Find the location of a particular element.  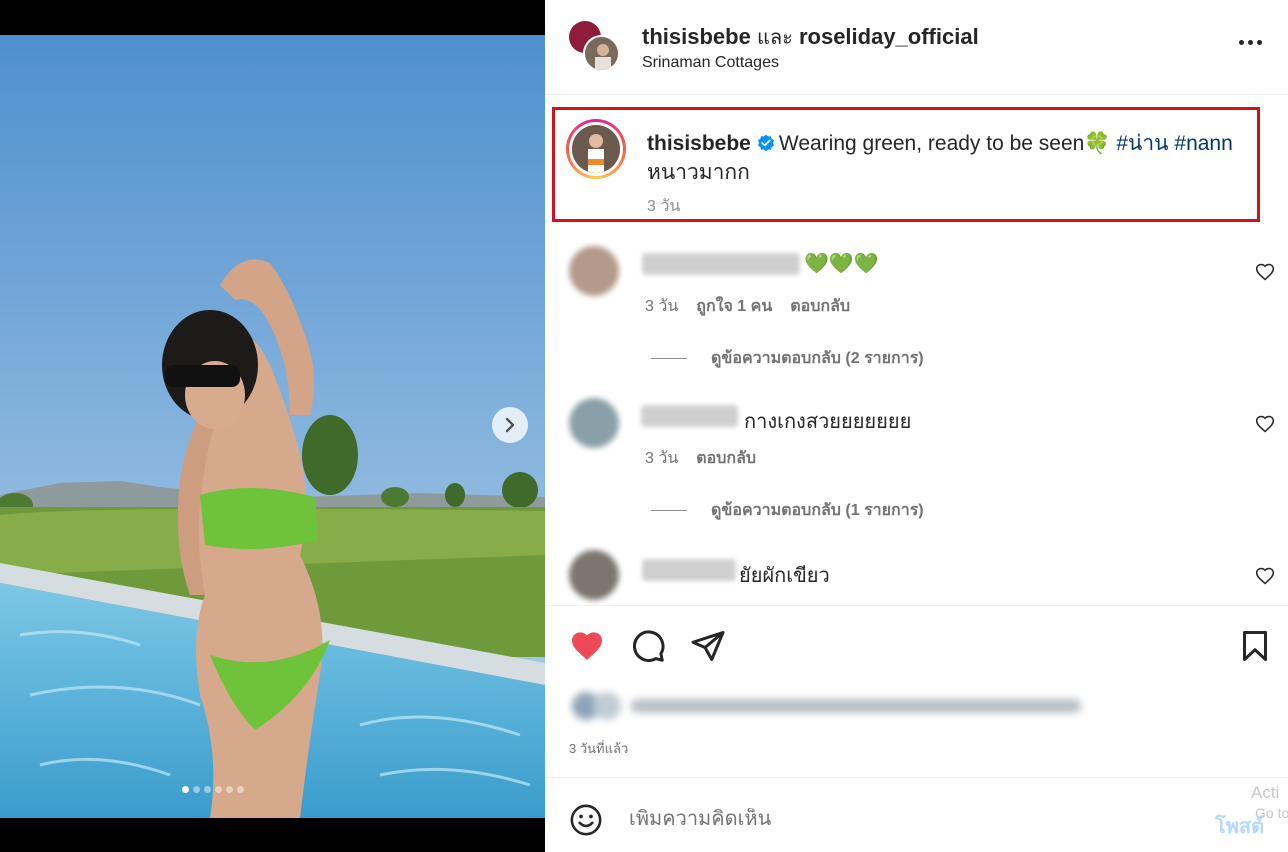

emoji-smile-icon is located at coordinates (586, 820).